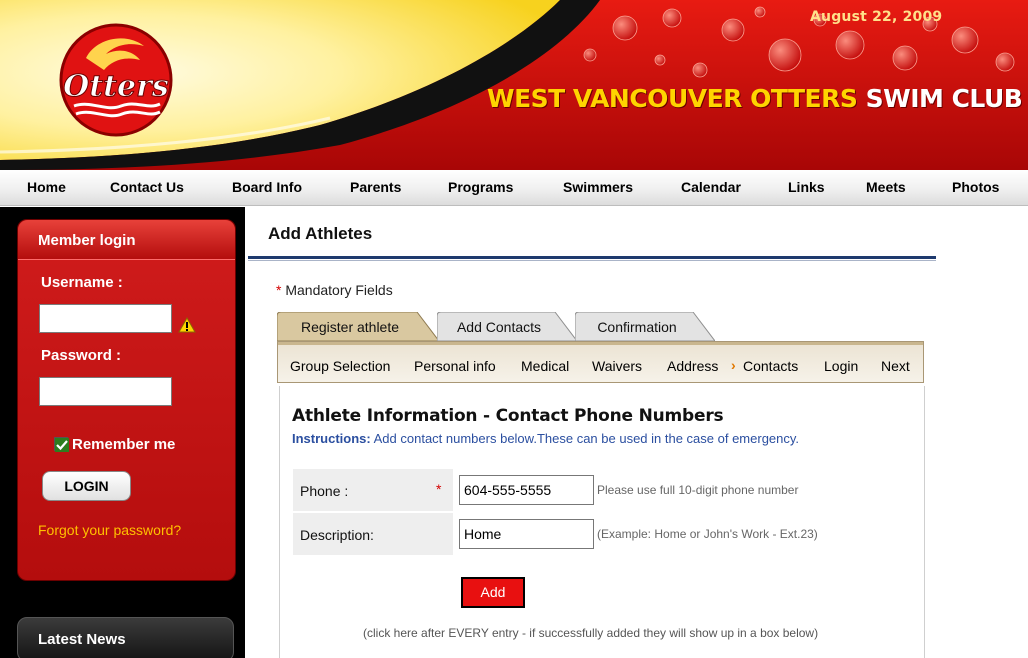 The image size is (1028, 658). Describe the element at coordinates (320, 233) in the screenshot. I see `page-title: Add Athletes` at that location.